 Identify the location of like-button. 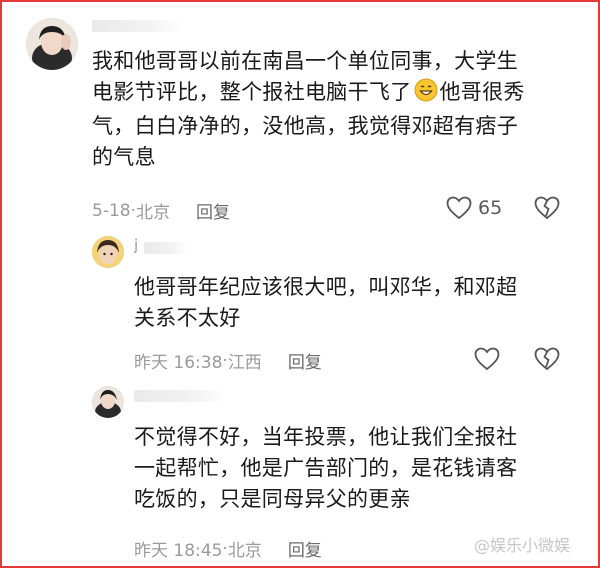
(487, 359).